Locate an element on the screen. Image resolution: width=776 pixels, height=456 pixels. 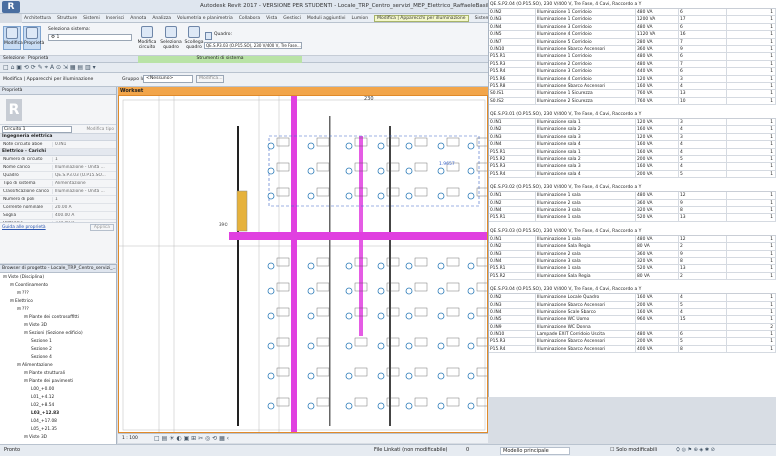
tab-10: Moduli aggiuntivi is located at coordinates (326, 18).